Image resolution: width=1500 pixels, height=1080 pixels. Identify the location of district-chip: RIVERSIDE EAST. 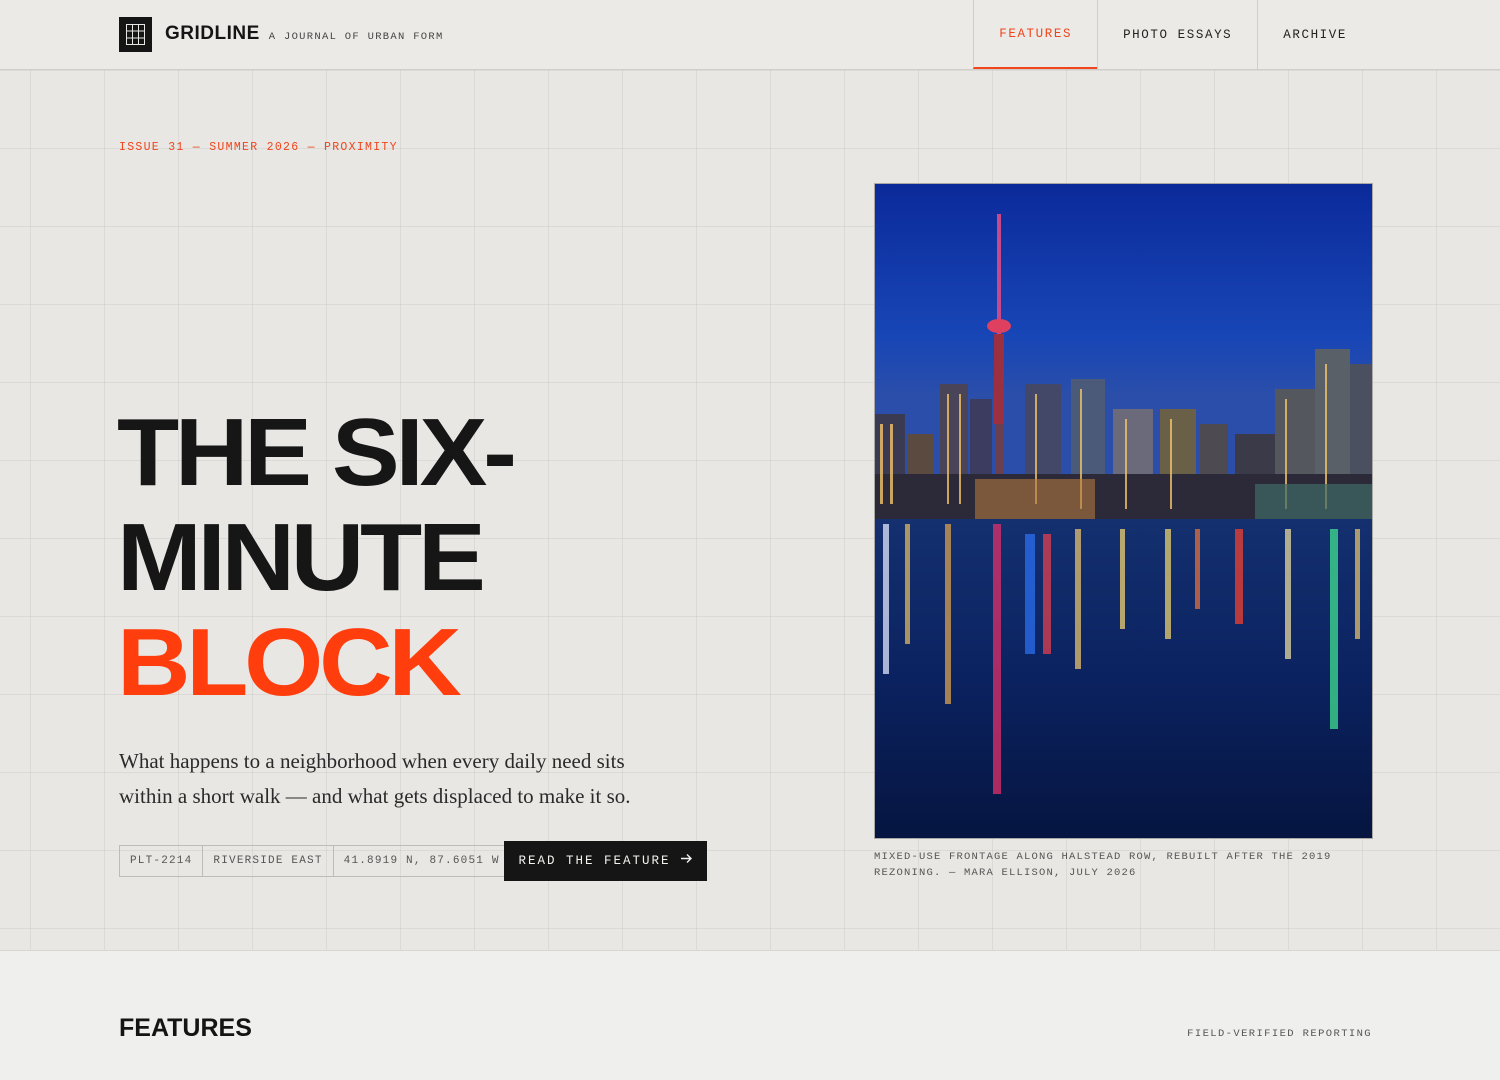
(268, 861).